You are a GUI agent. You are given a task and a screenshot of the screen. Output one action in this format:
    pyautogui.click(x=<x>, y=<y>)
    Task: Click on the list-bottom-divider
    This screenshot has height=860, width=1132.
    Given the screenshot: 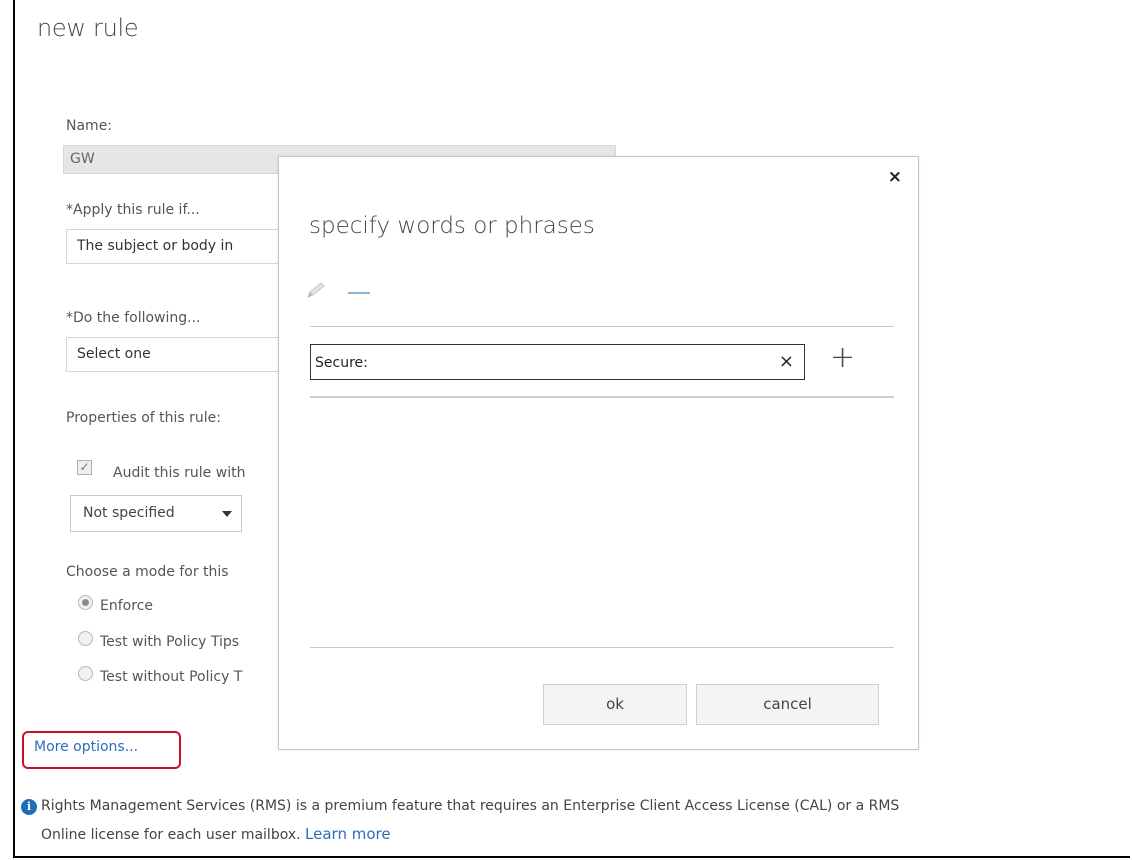 What is the action you would take?
    pyautogui.click(x=602, y=647)
    